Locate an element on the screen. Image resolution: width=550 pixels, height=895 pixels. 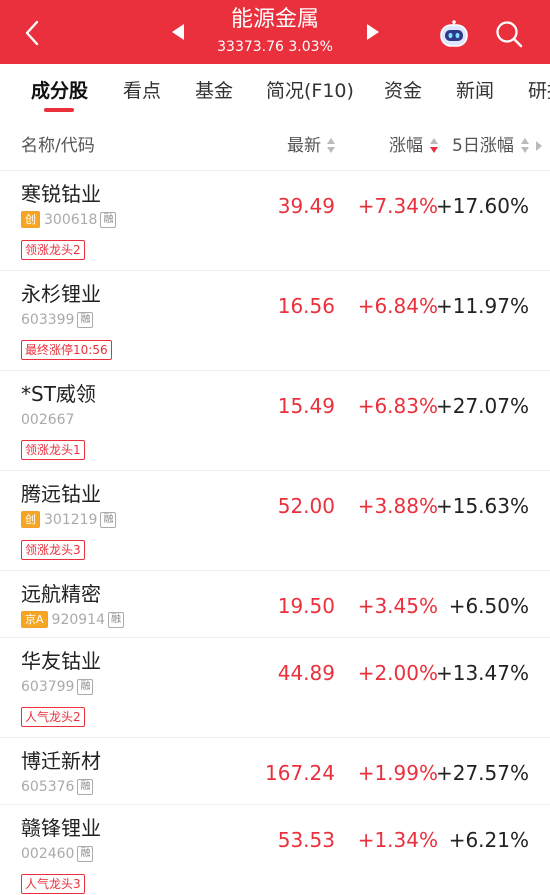
column-header: 名称/代码 最新 涨幅 5日涨幅 is located at coordinates (275, 146).